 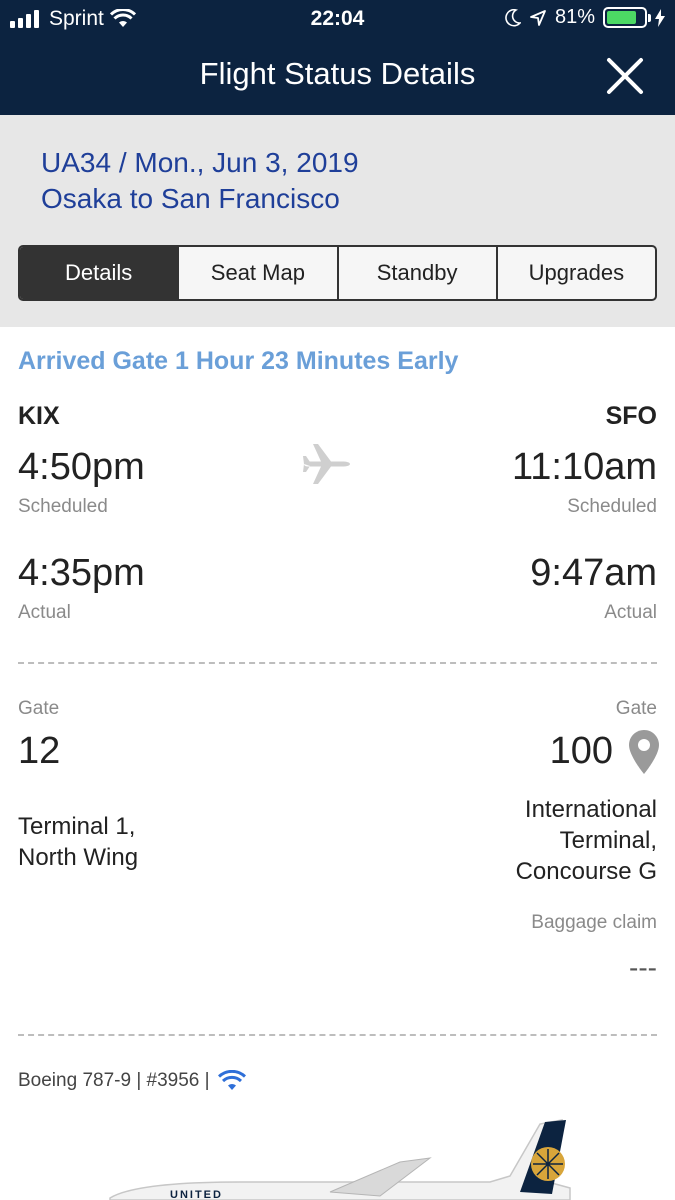 I want to click on tab-standby: Standby, so click(x=418, y=273).